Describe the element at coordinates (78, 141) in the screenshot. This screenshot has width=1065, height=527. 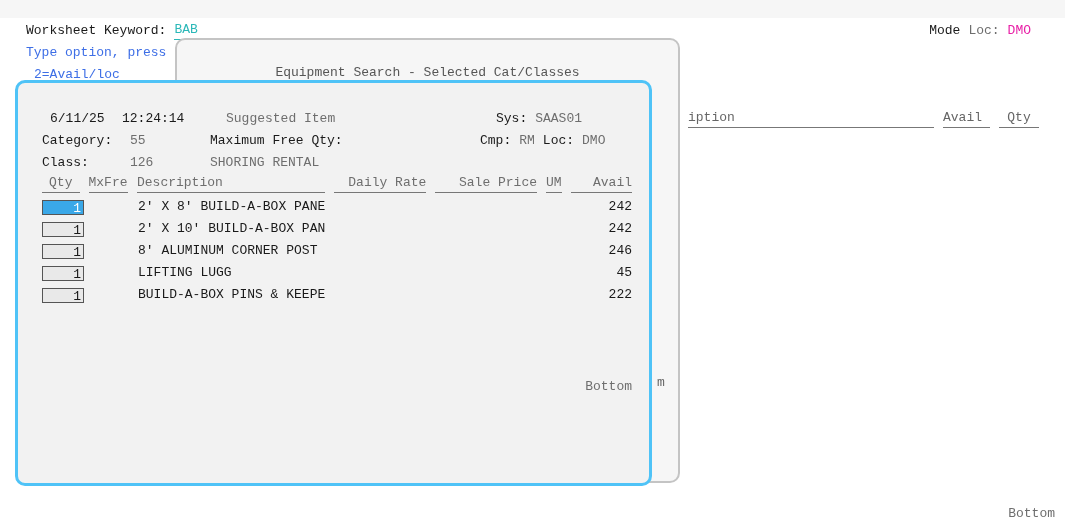
I see `category-label: Category:` at that location.